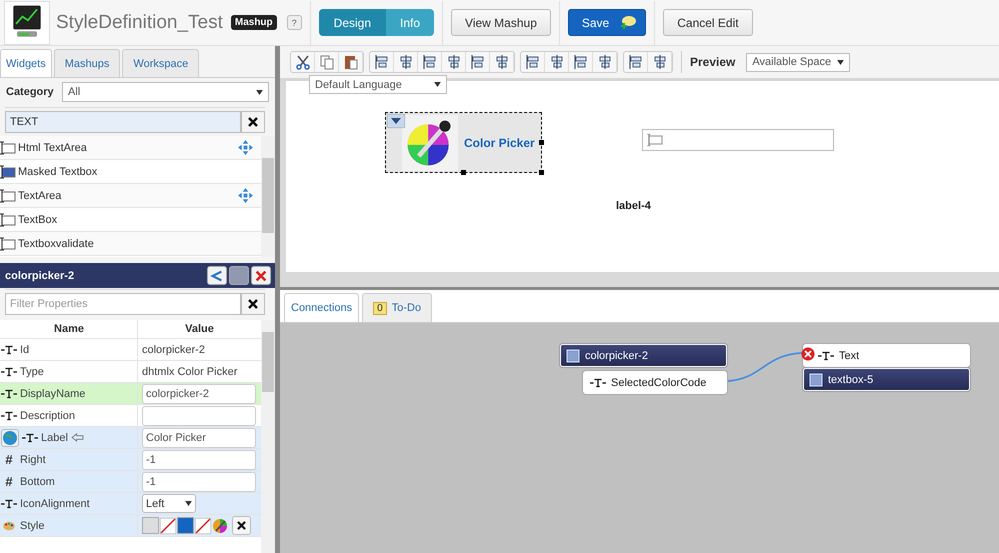  What do you see at coordinates (294, 22) in the screenshot?
I see `help-button: ?` at bounding box center [294, 22].